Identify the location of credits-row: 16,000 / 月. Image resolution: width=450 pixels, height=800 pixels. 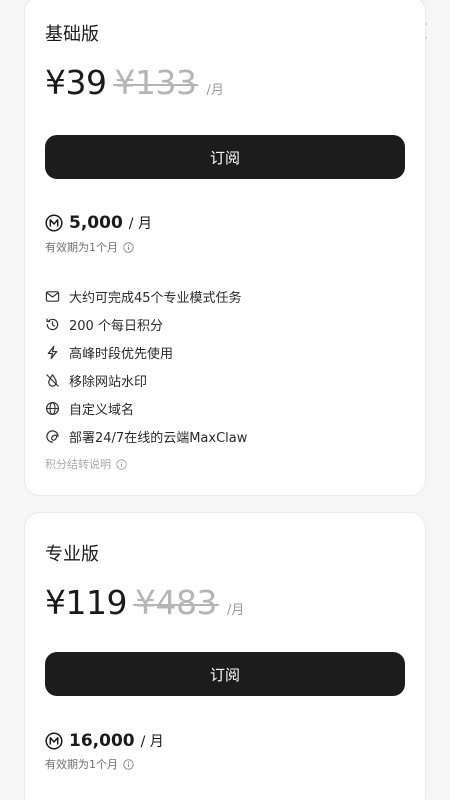
(104, 741).